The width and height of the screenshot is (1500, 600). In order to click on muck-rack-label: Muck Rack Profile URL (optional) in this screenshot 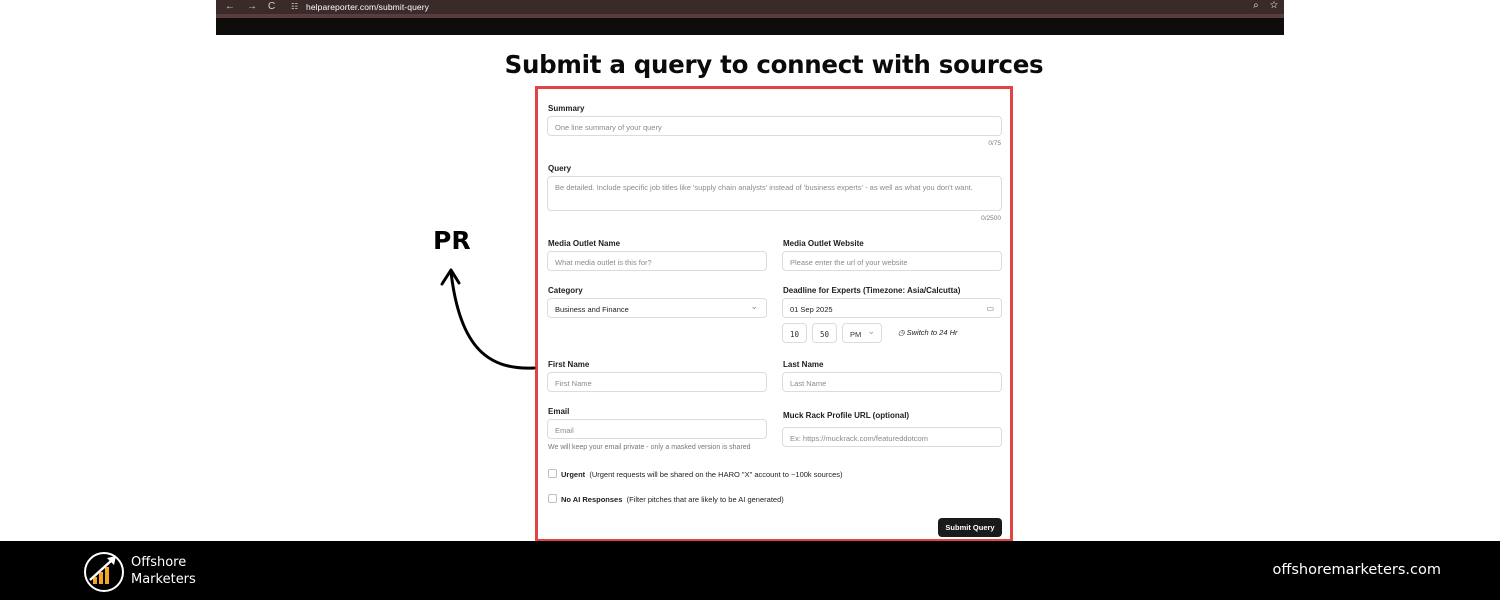, I will do `click(846, 415)`.